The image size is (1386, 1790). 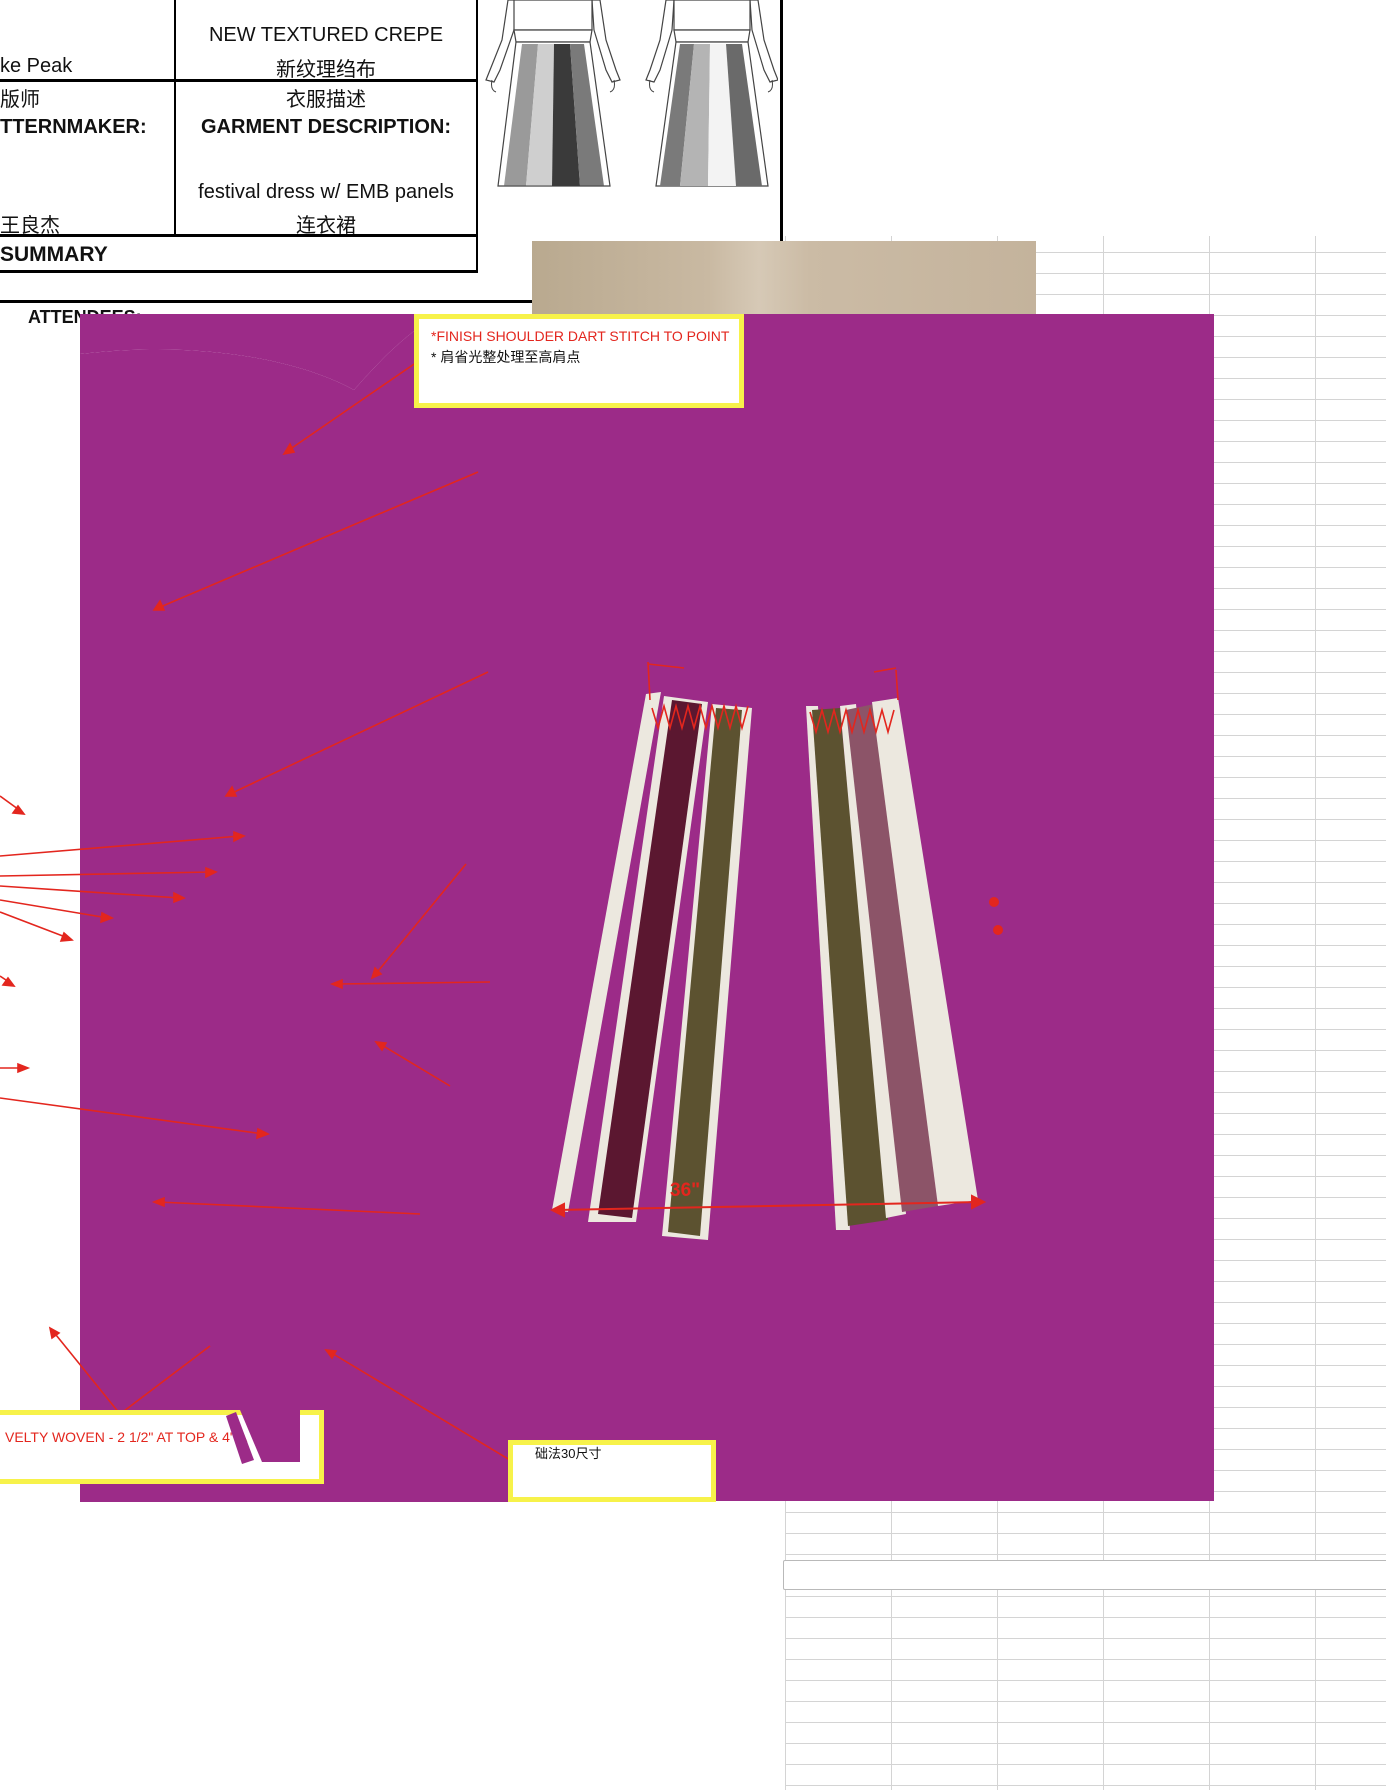 I want to click on skirt-panels-right, so click(x=892, y=964).